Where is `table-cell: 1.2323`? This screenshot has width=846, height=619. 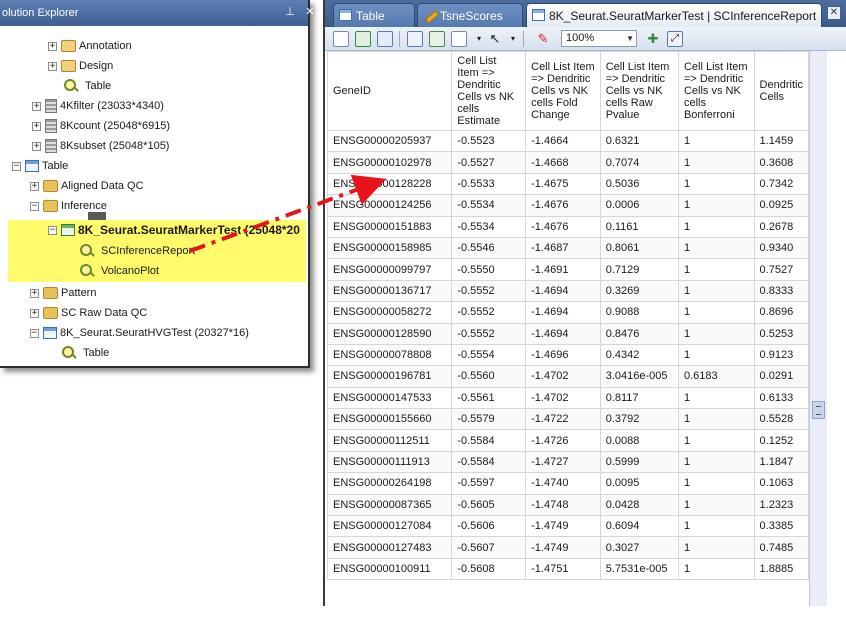
table-cell: 1.2323 is located at coordinates (781, 505).